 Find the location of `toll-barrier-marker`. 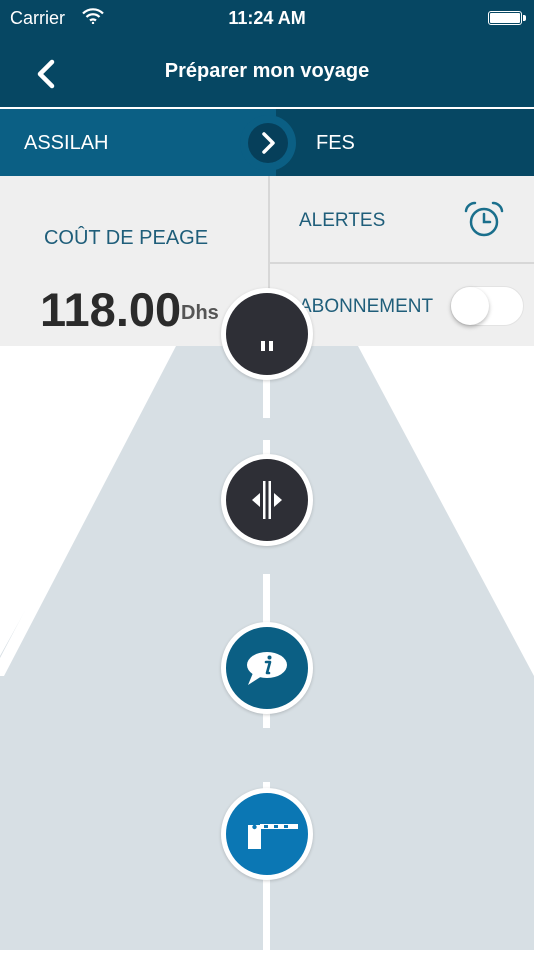

toll-barrier-marker is located at coordinates (267, 834).